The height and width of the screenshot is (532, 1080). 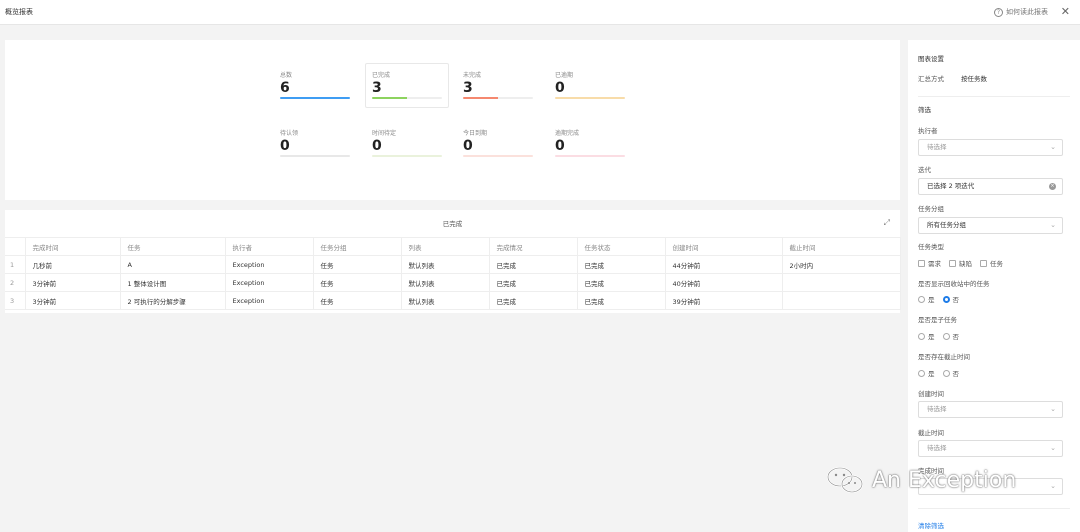 What do you see at coordinates (502, 84) in the screenshot?
I see `stat-incomplete: 未完成 3` at bounding box center [502, 84].